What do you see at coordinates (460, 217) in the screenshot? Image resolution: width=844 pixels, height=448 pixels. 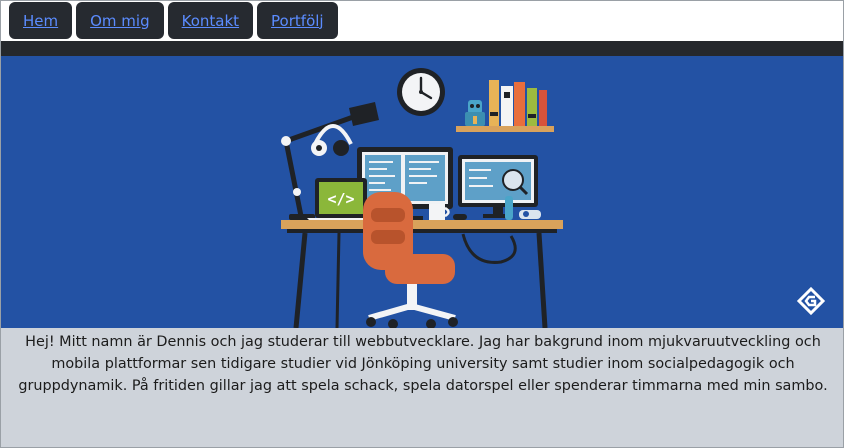 I see `mouse-icon` at bounding box center [460, 217].